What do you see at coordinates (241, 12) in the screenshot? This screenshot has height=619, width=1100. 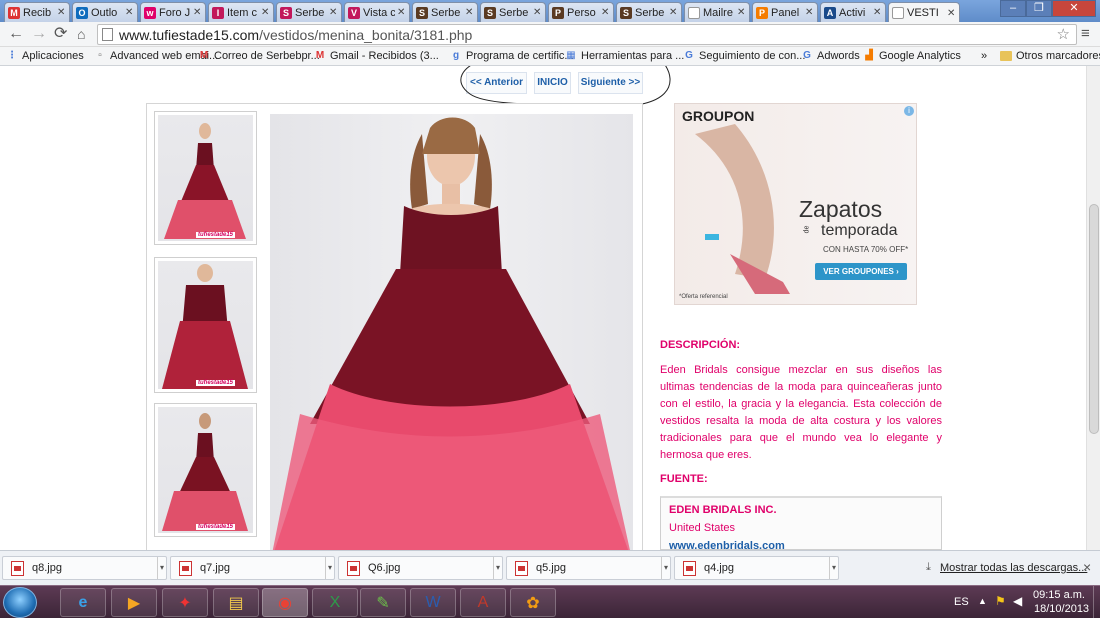 I see `browser-tab: I Item c ✕` at bounding box center [241, 12].